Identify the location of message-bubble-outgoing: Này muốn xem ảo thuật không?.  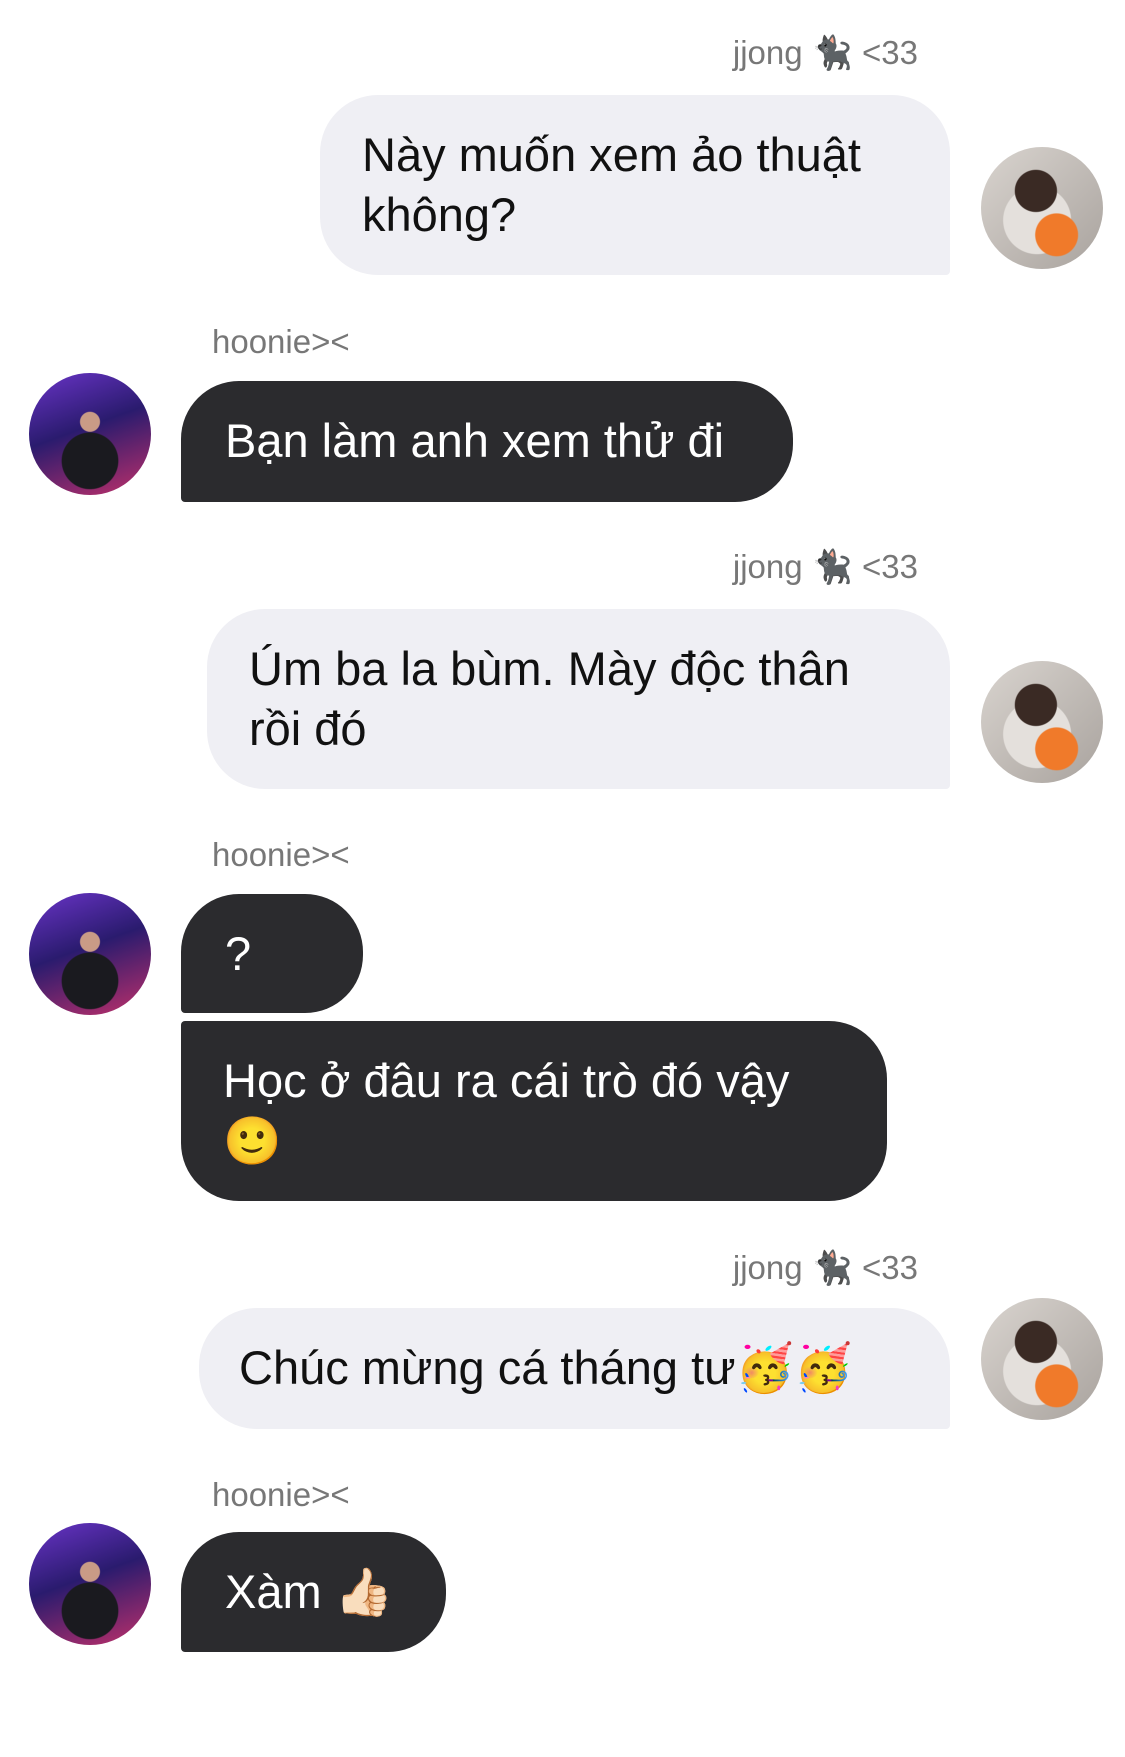
(635, 185).